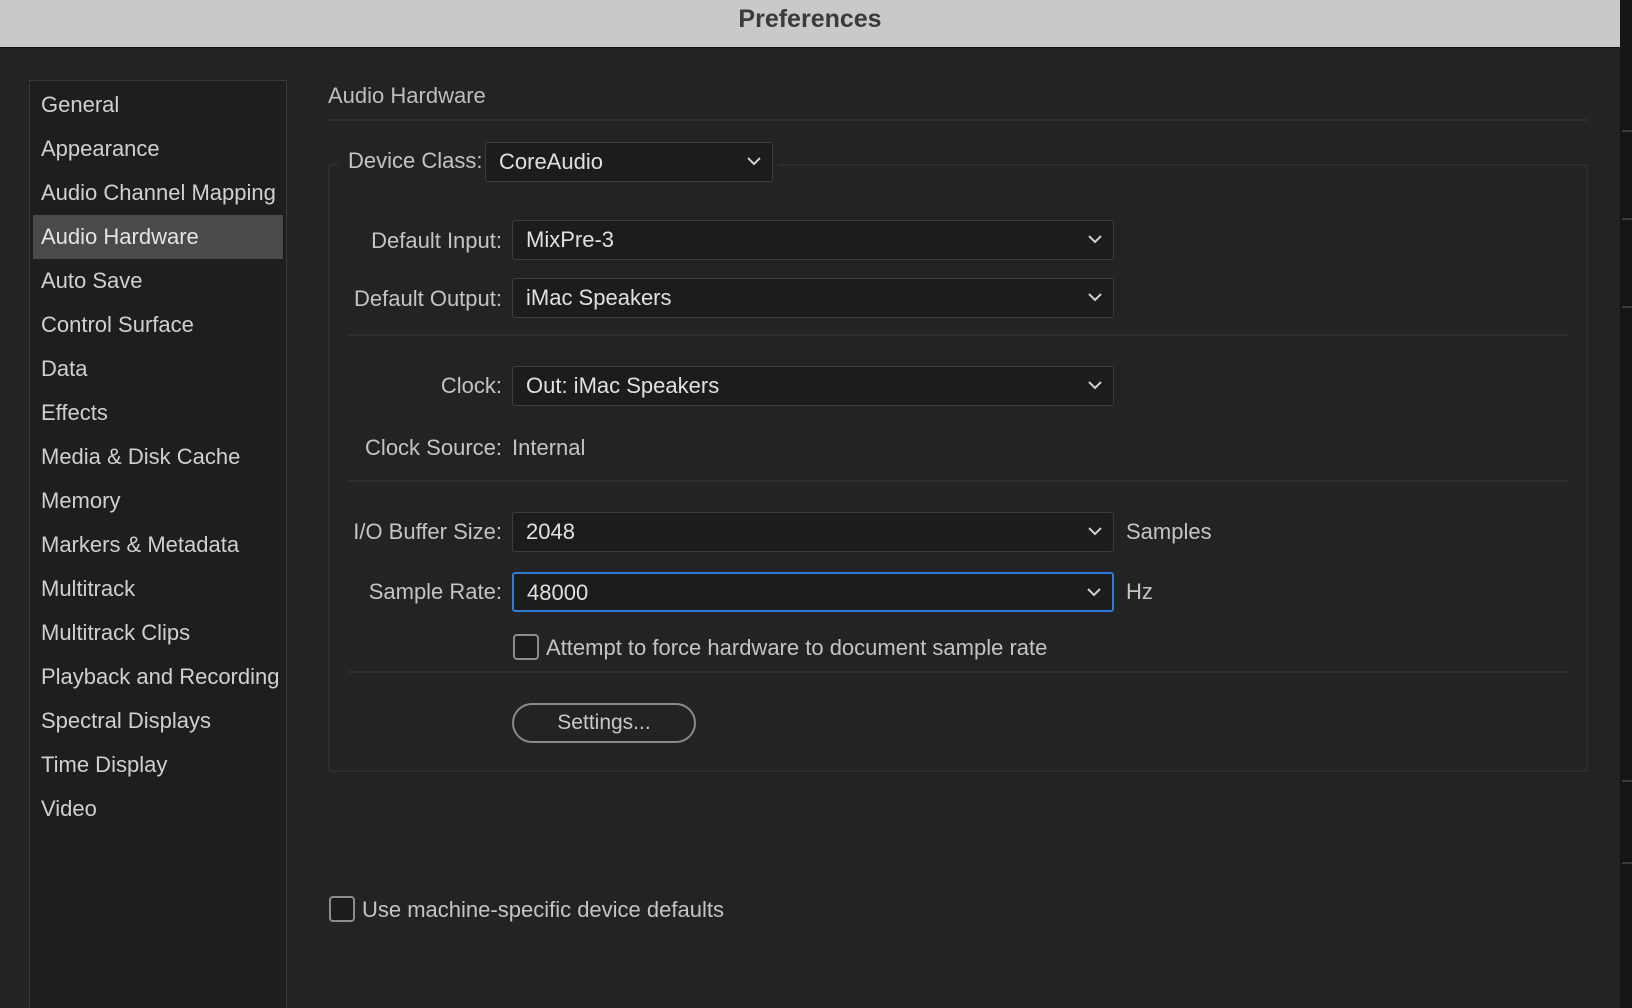  What do you see at coordinates (158, 149) in the screenshot?
I see `sidebar-item-appearance: Appearance` at bounding box center [158, 149].